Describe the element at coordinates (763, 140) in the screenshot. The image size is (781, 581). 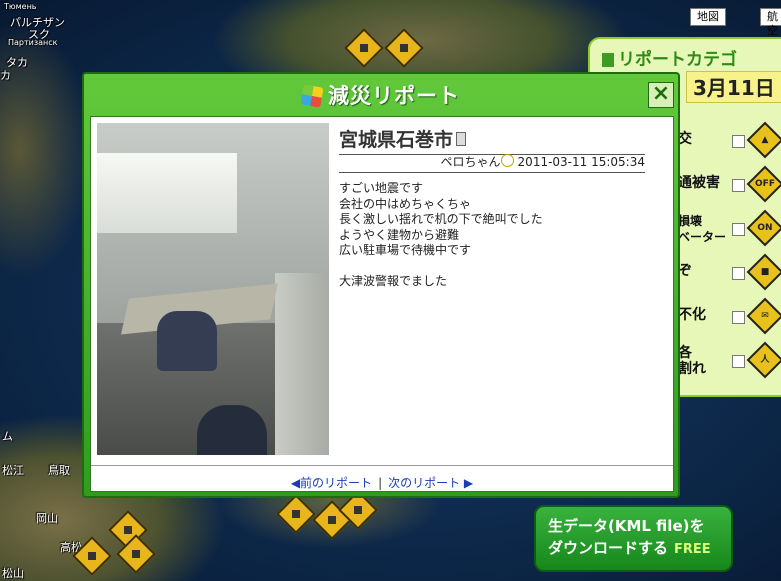
I see `car-warning-icon: ▲` at that location.